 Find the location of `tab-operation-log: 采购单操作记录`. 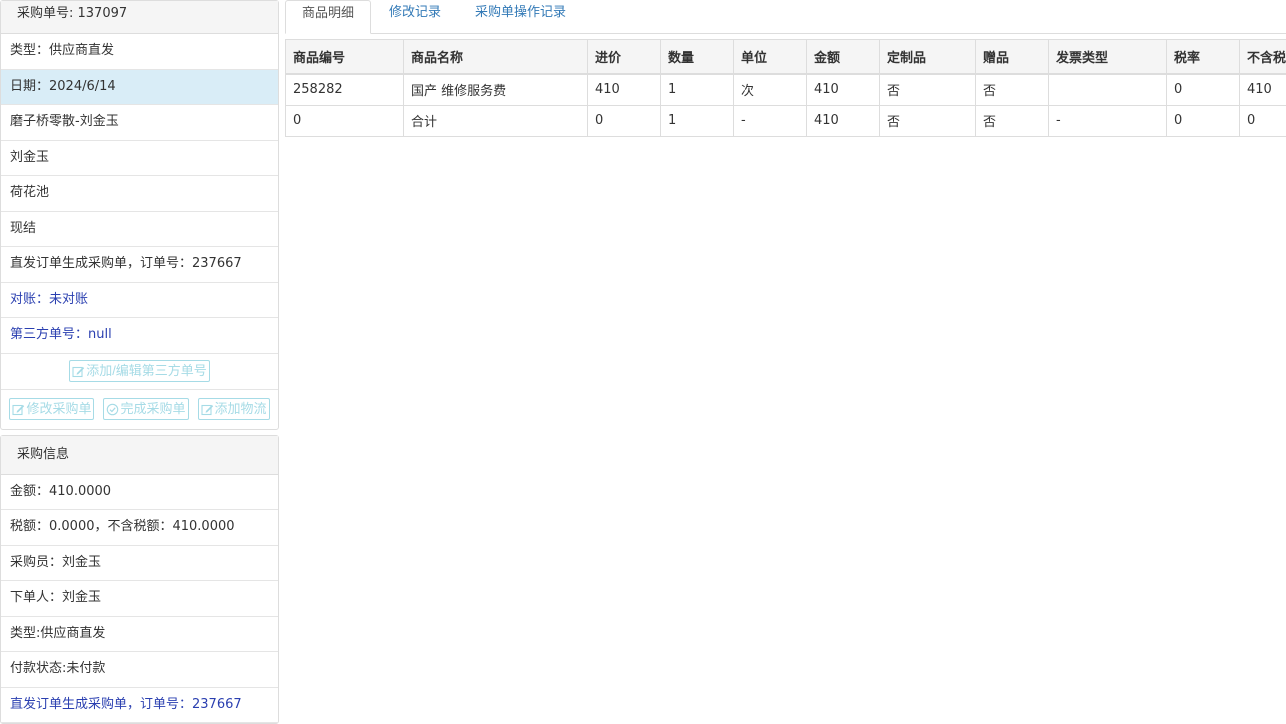

tab-operation-log: 采购单操作记录 is located at coordinates (520, 17).